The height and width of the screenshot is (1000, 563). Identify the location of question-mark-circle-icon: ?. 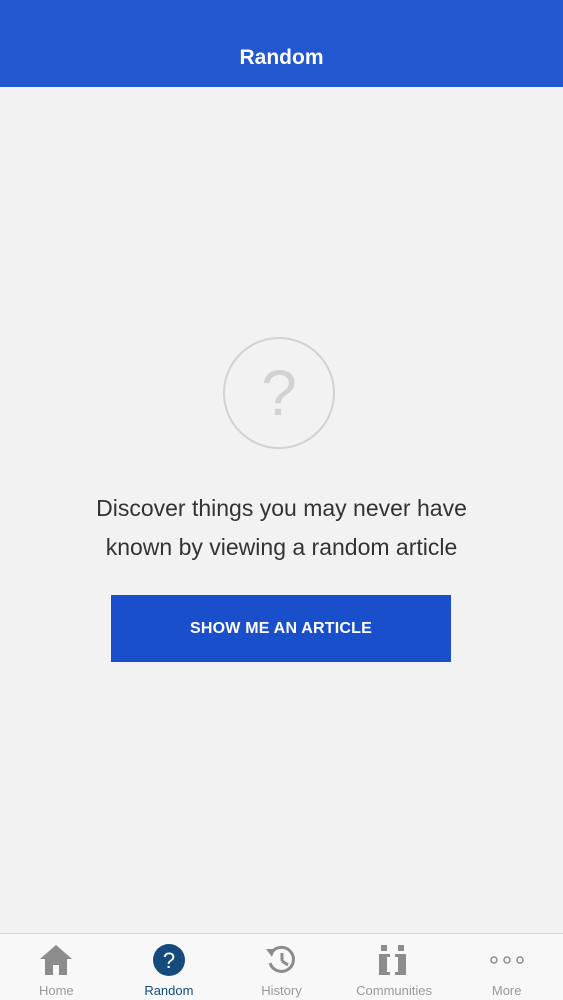
(279, 393).